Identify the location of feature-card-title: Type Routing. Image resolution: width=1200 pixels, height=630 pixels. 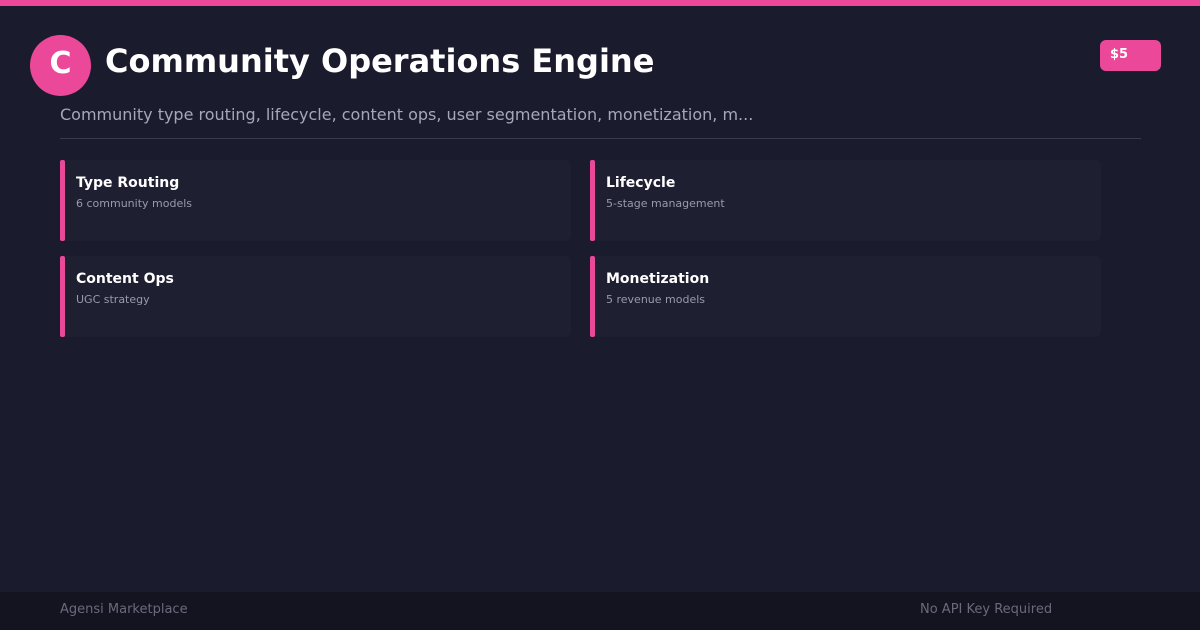
(128, 183).